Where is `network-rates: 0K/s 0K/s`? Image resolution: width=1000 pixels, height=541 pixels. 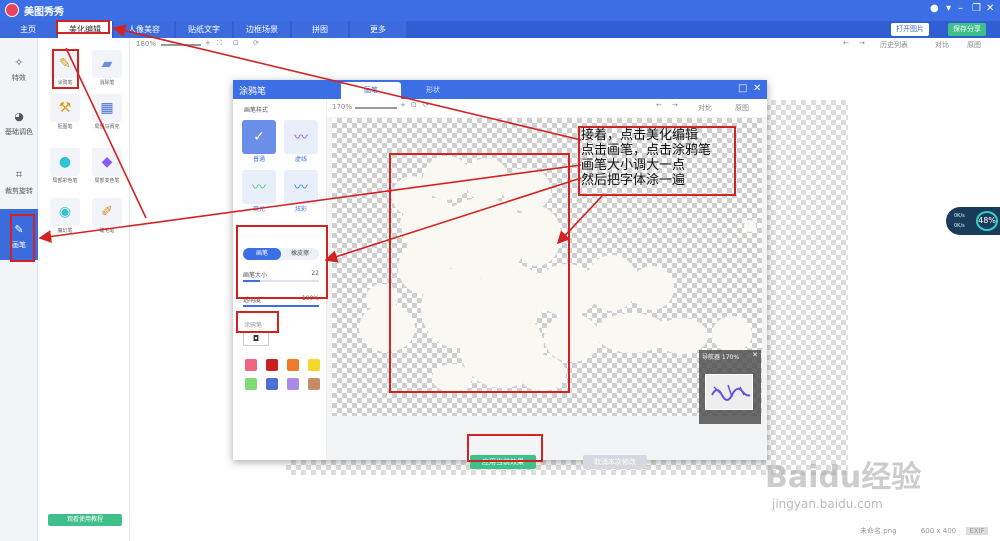
network-rates: 0K/s 0K/s is located at coordinates (959, 221).